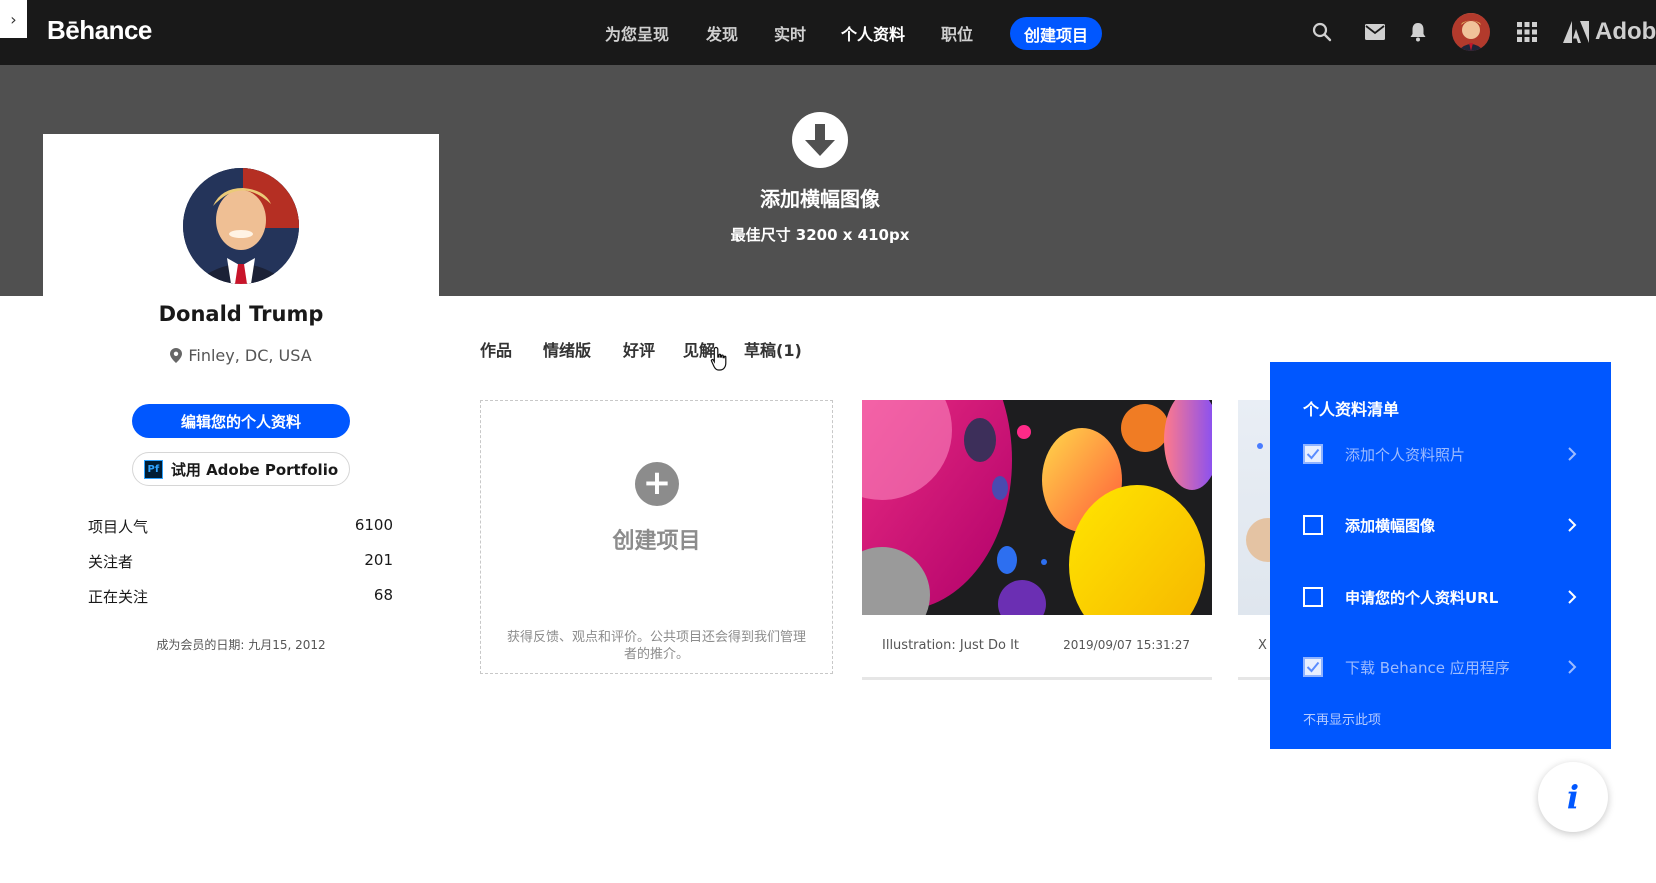 This screenshot has width=1656, height=883. I want to click on stat-label: 正在关注, so click(118, 597).